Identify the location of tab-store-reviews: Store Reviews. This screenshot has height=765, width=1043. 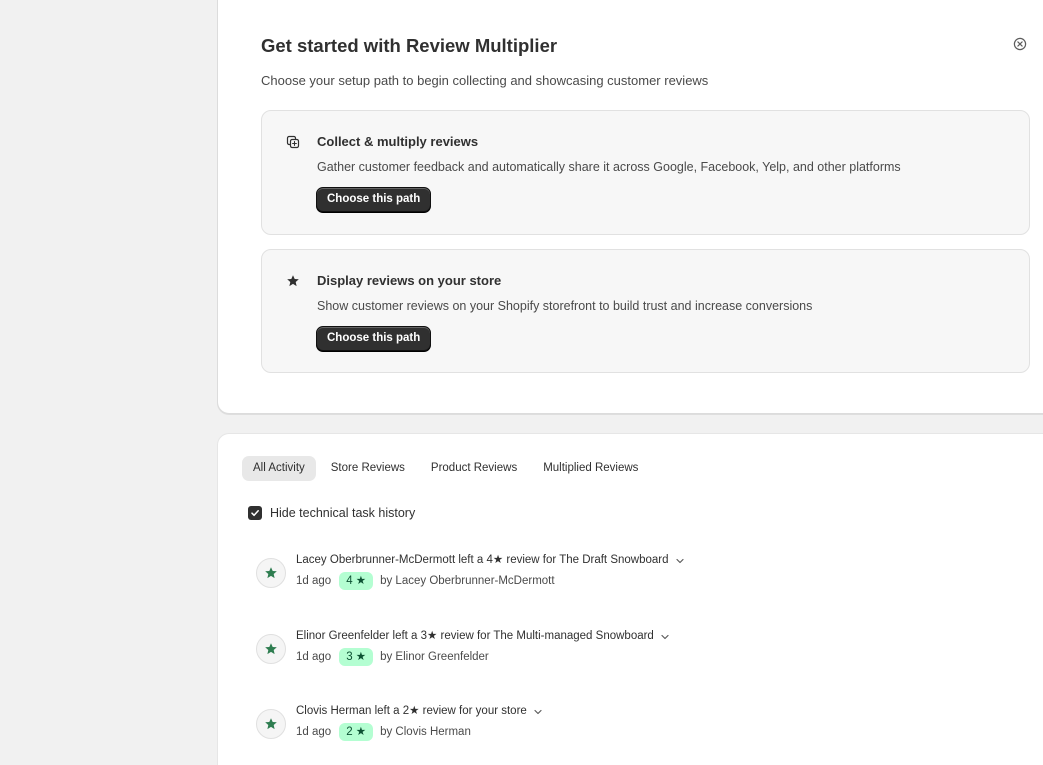
(368, 468).